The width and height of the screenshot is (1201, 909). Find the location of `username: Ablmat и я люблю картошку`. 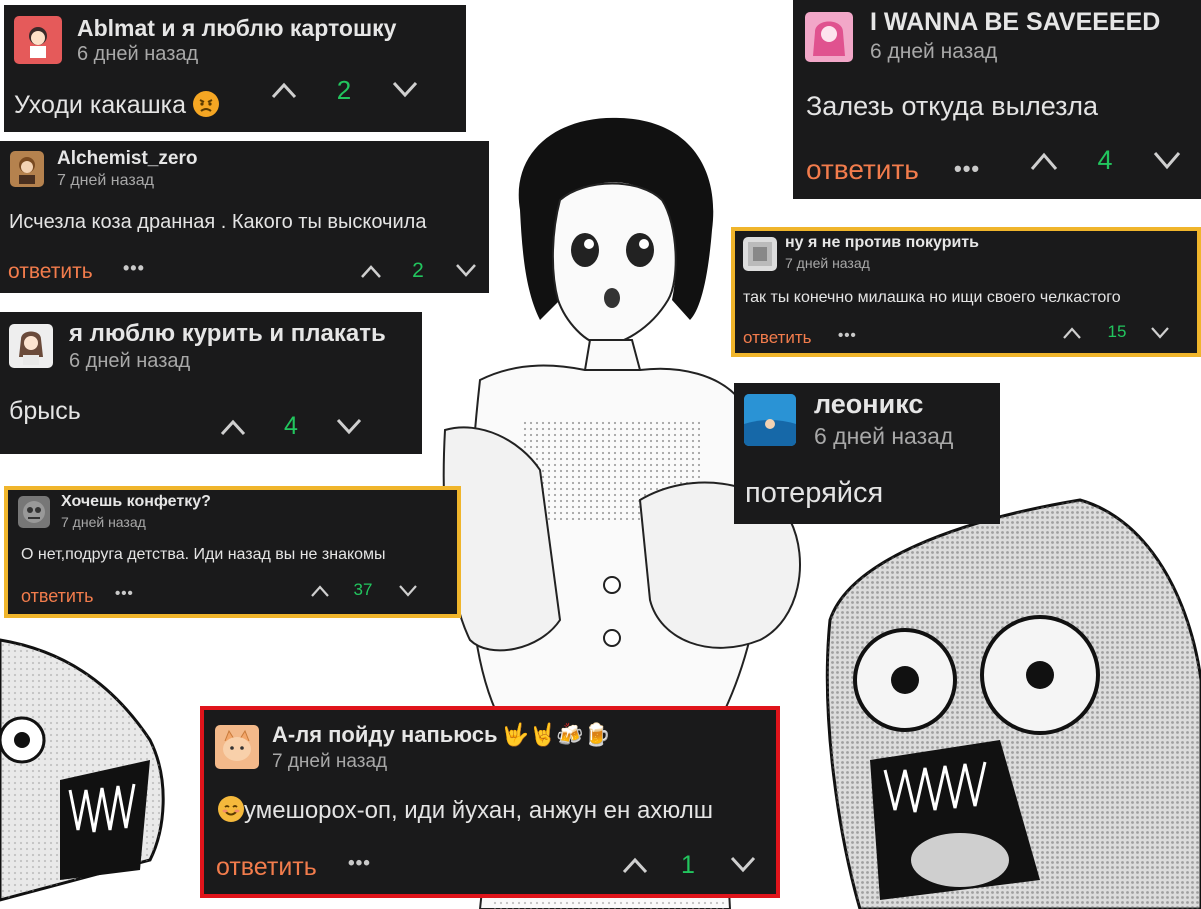

username: Ablmat и я люблю картошку is located at coordinates (236, 28).